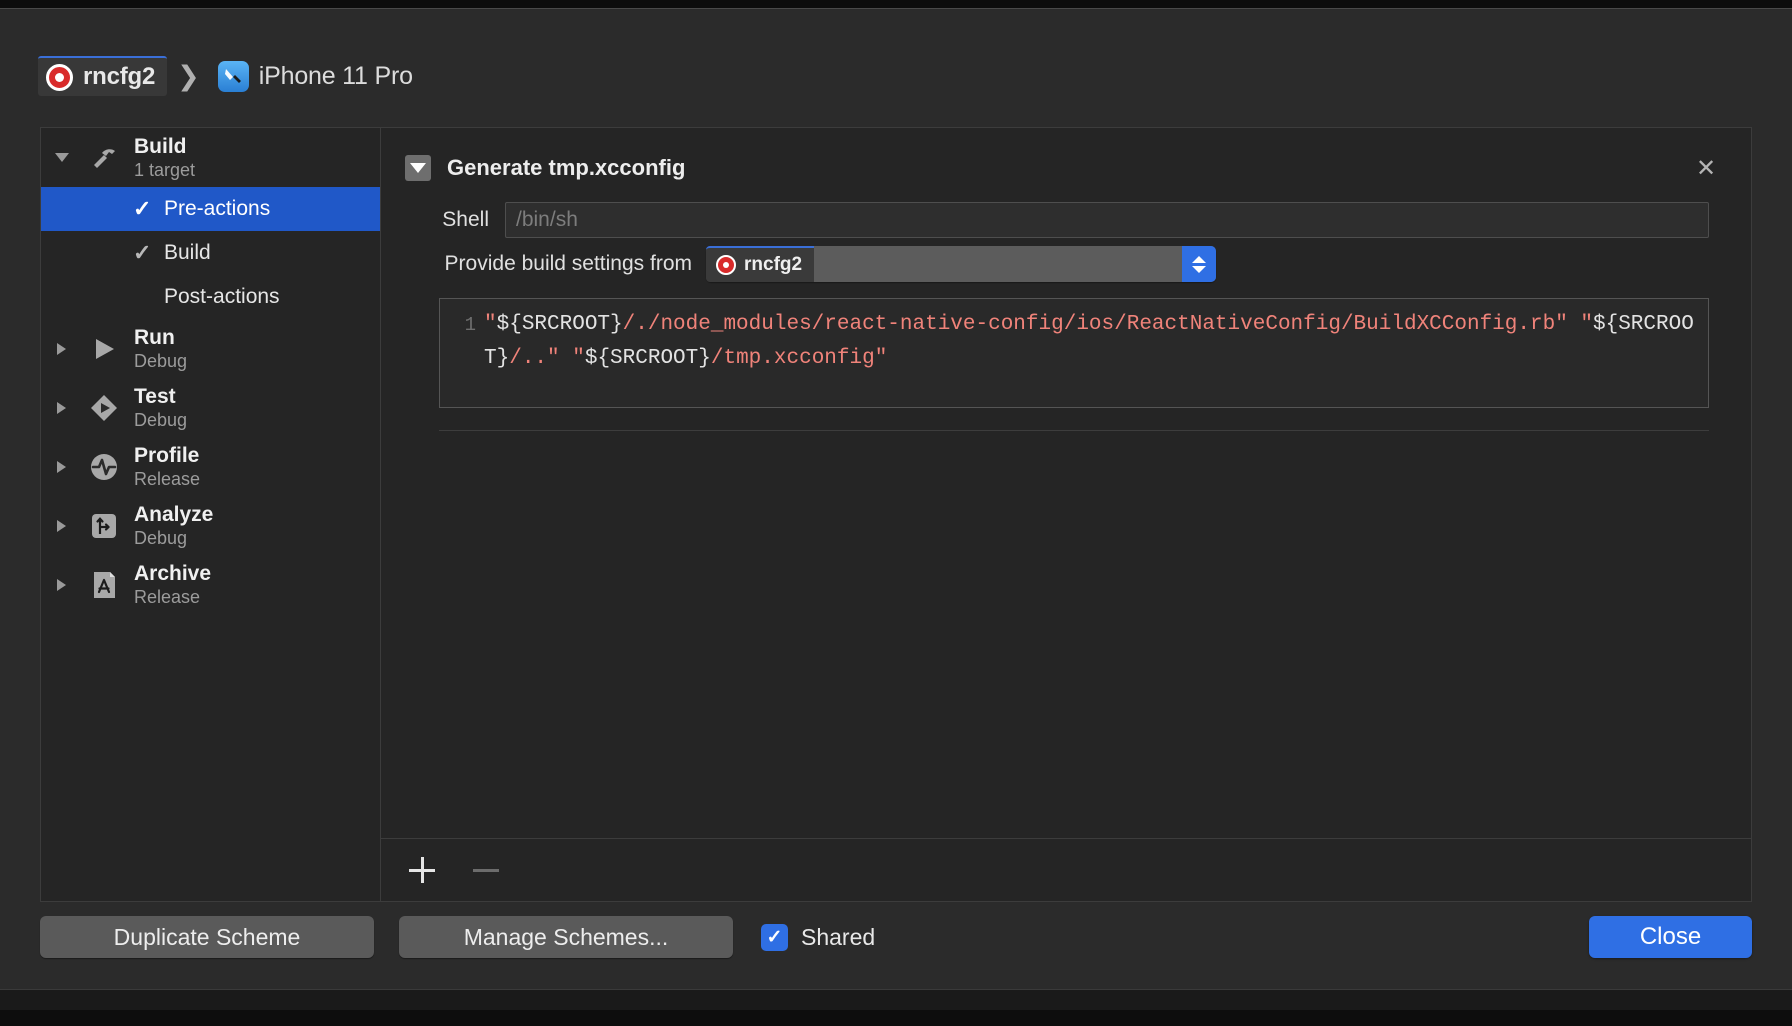  I want to click on popup-value-label: rncfg2, so click(773, 264).